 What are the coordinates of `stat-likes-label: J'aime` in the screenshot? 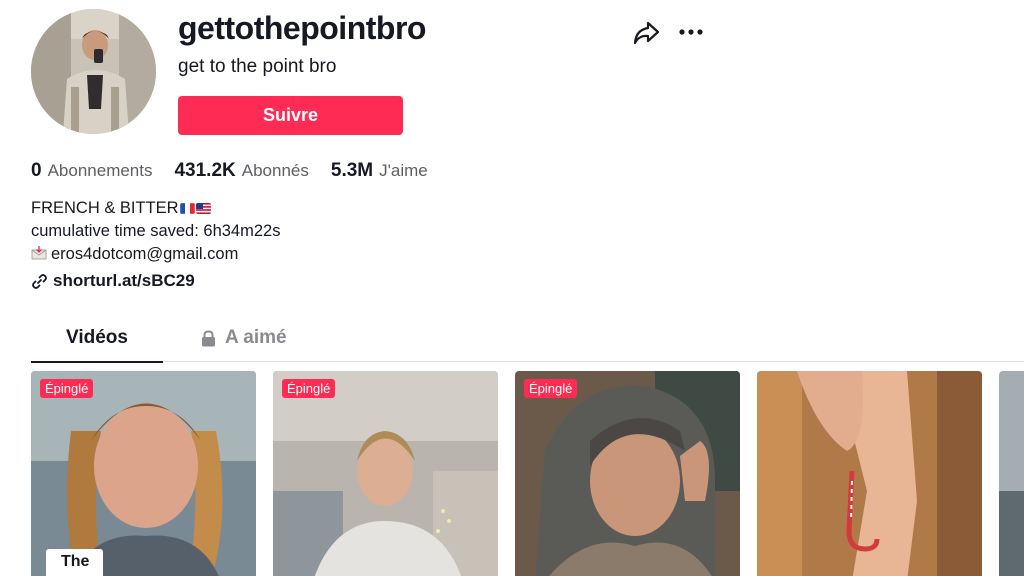 It's located at (403, 170).